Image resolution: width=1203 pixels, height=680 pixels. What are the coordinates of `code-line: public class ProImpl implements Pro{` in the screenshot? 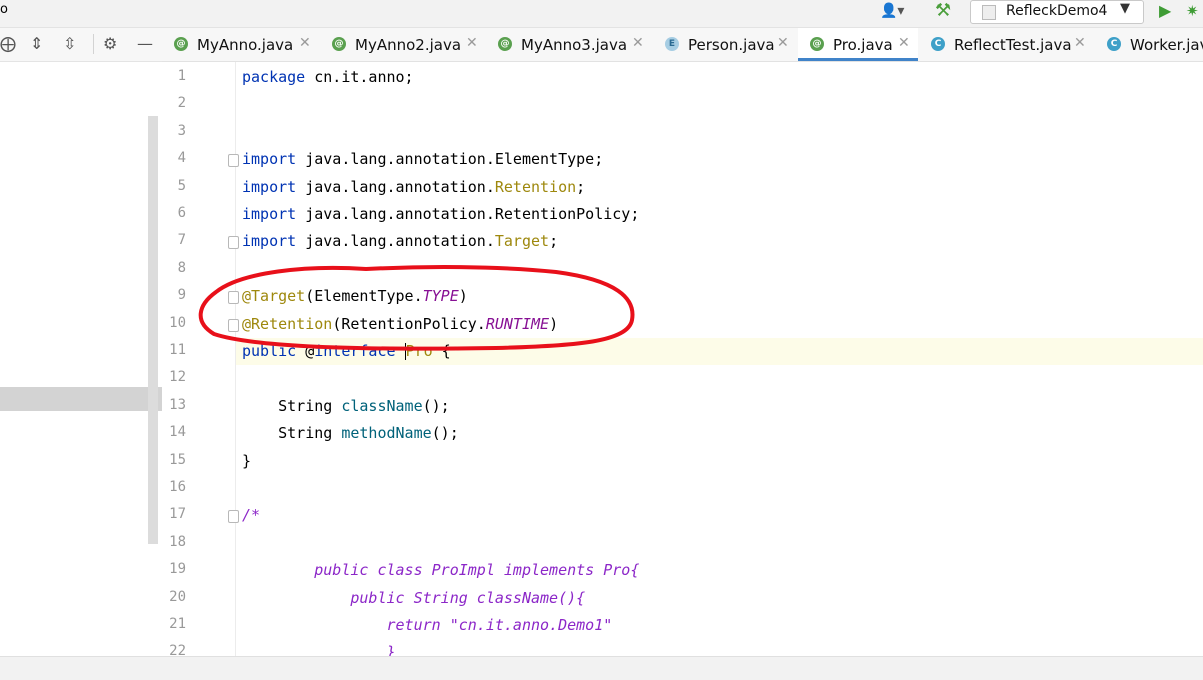 It's located at (440, 570).